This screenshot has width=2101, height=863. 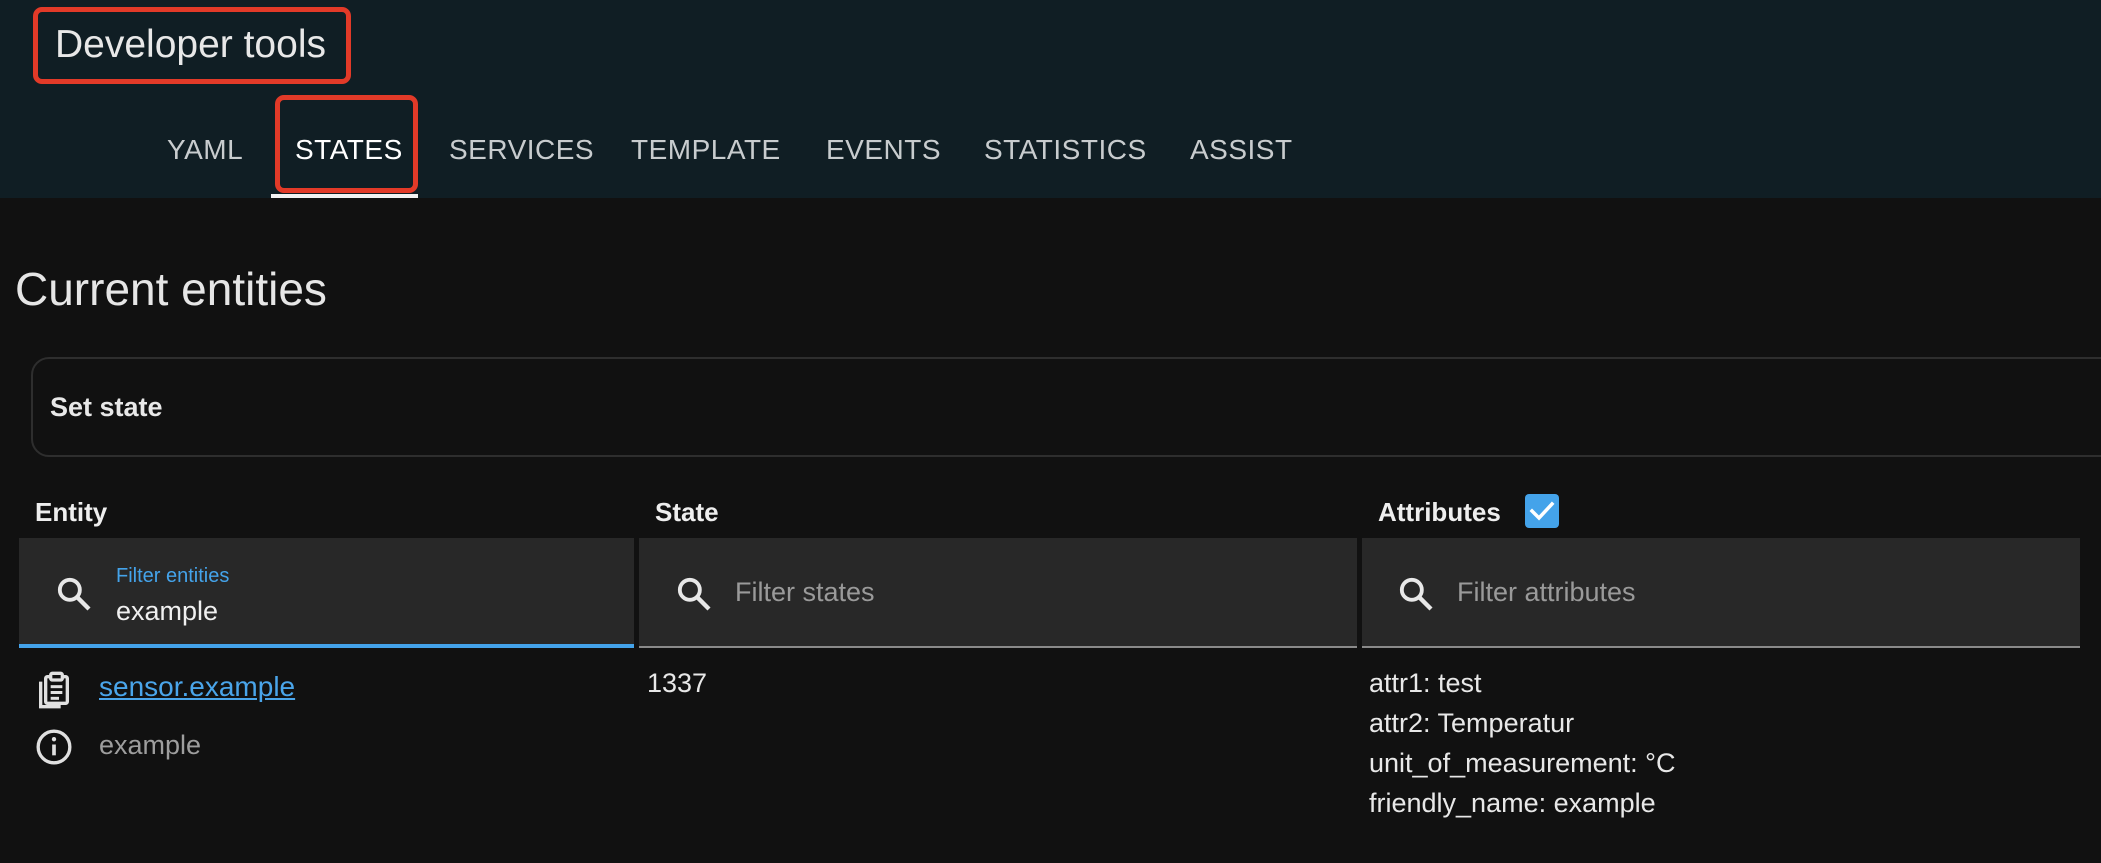 I want to click on column-header-state: State, so click(x=687, y=512).